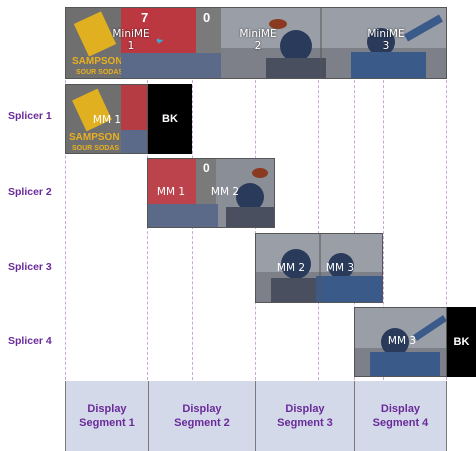 The height and width of the screenshot is (451, 476). What do you see at coordinates (131, 40) in the screenshot?
I see `minime-label-1: MiniME 1` at bounding box center [131, 40].